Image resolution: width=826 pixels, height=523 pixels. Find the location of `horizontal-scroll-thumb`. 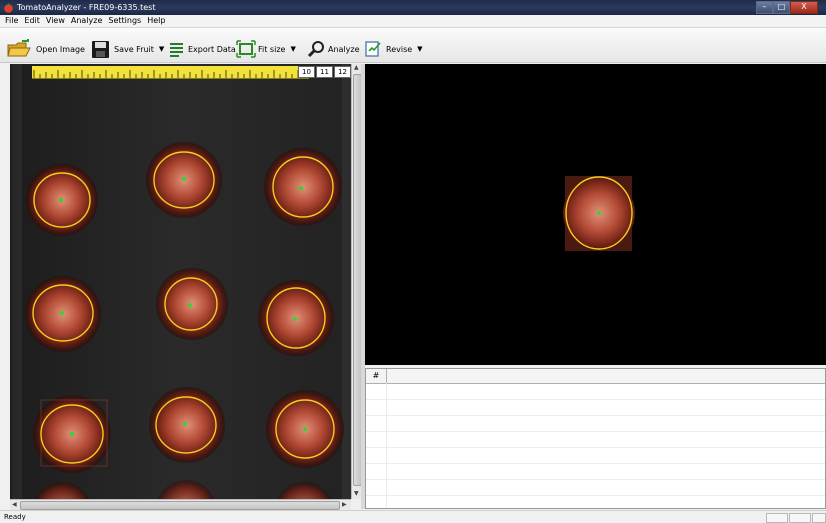

horizontal-scroll-thumb is located at coordinates (180, 505).